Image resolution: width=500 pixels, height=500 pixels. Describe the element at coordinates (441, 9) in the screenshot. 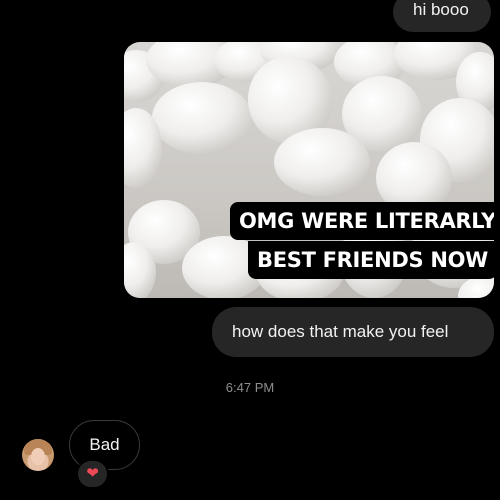

I see `message-text: hi booo` at that location.